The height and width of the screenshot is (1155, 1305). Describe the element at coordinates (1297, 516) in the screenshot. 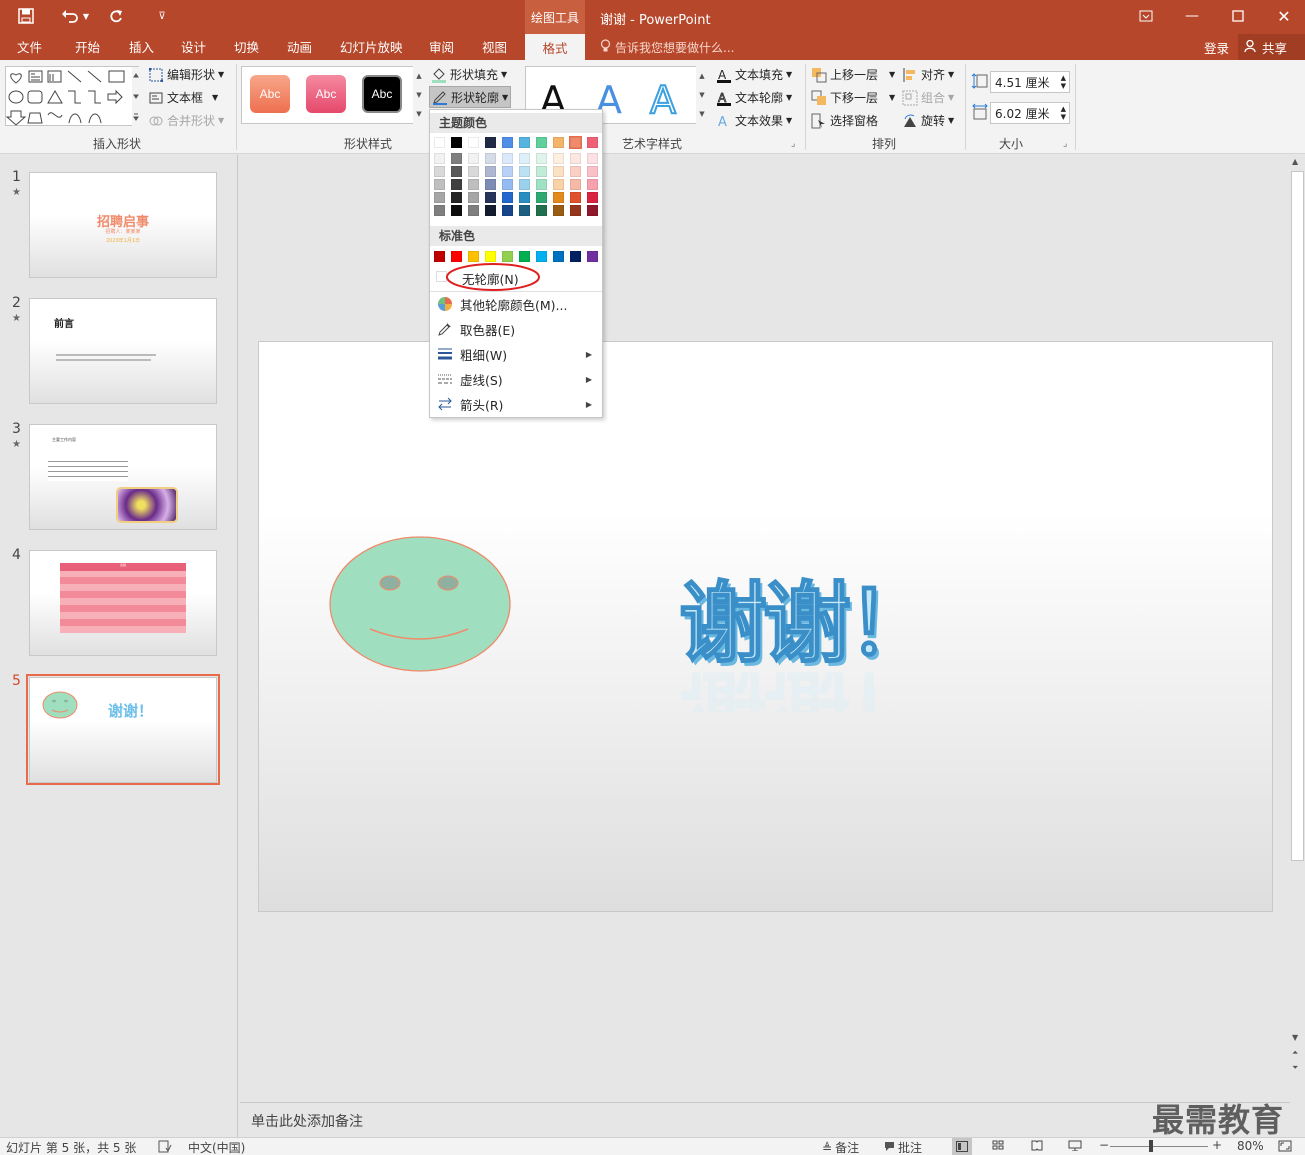

I see `scroll-thumb` at that location.